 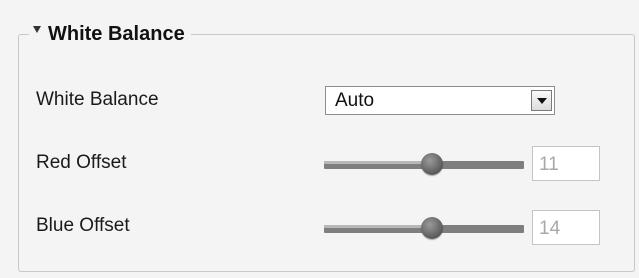 What do you see at coordinates (550, 228) in the screenshot?
I see `blue-offset-value: 14` at bounding box center [550, 228].